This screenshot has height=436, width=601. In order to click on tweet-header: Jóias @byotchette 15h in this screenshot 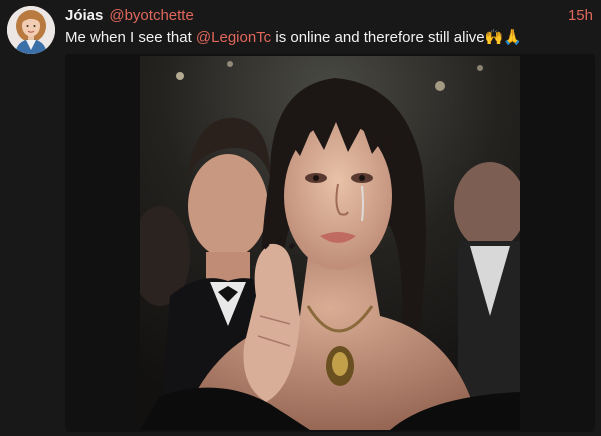, I will do `click(329, 16)`.